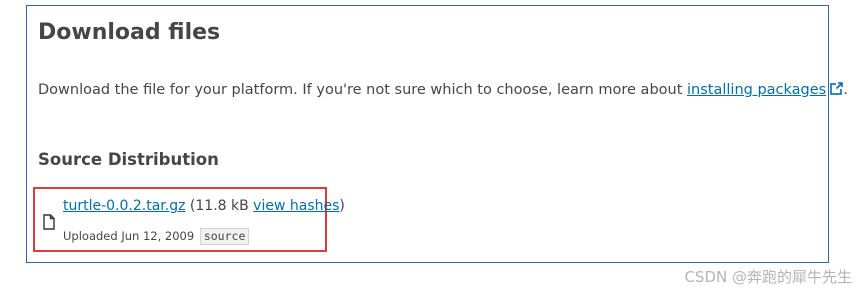 This screenshot has height=293, width=866. I want to click on csdn-watermark: CSDN @奔跑的犀牛先生, so click(768, 277).